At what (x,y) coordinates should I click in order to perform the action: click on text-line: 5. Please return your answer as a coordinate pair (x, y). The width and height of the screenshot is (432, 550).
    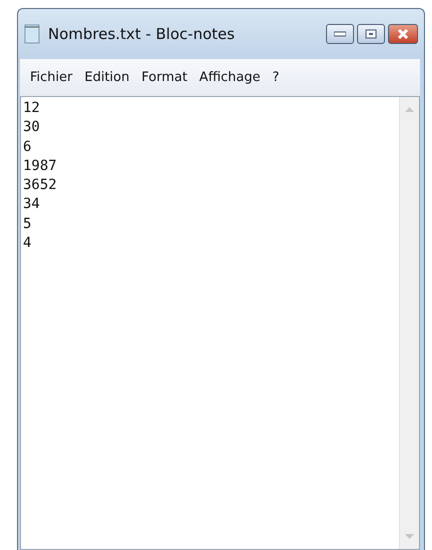
    Looking at the image, I should click on (27, 224).